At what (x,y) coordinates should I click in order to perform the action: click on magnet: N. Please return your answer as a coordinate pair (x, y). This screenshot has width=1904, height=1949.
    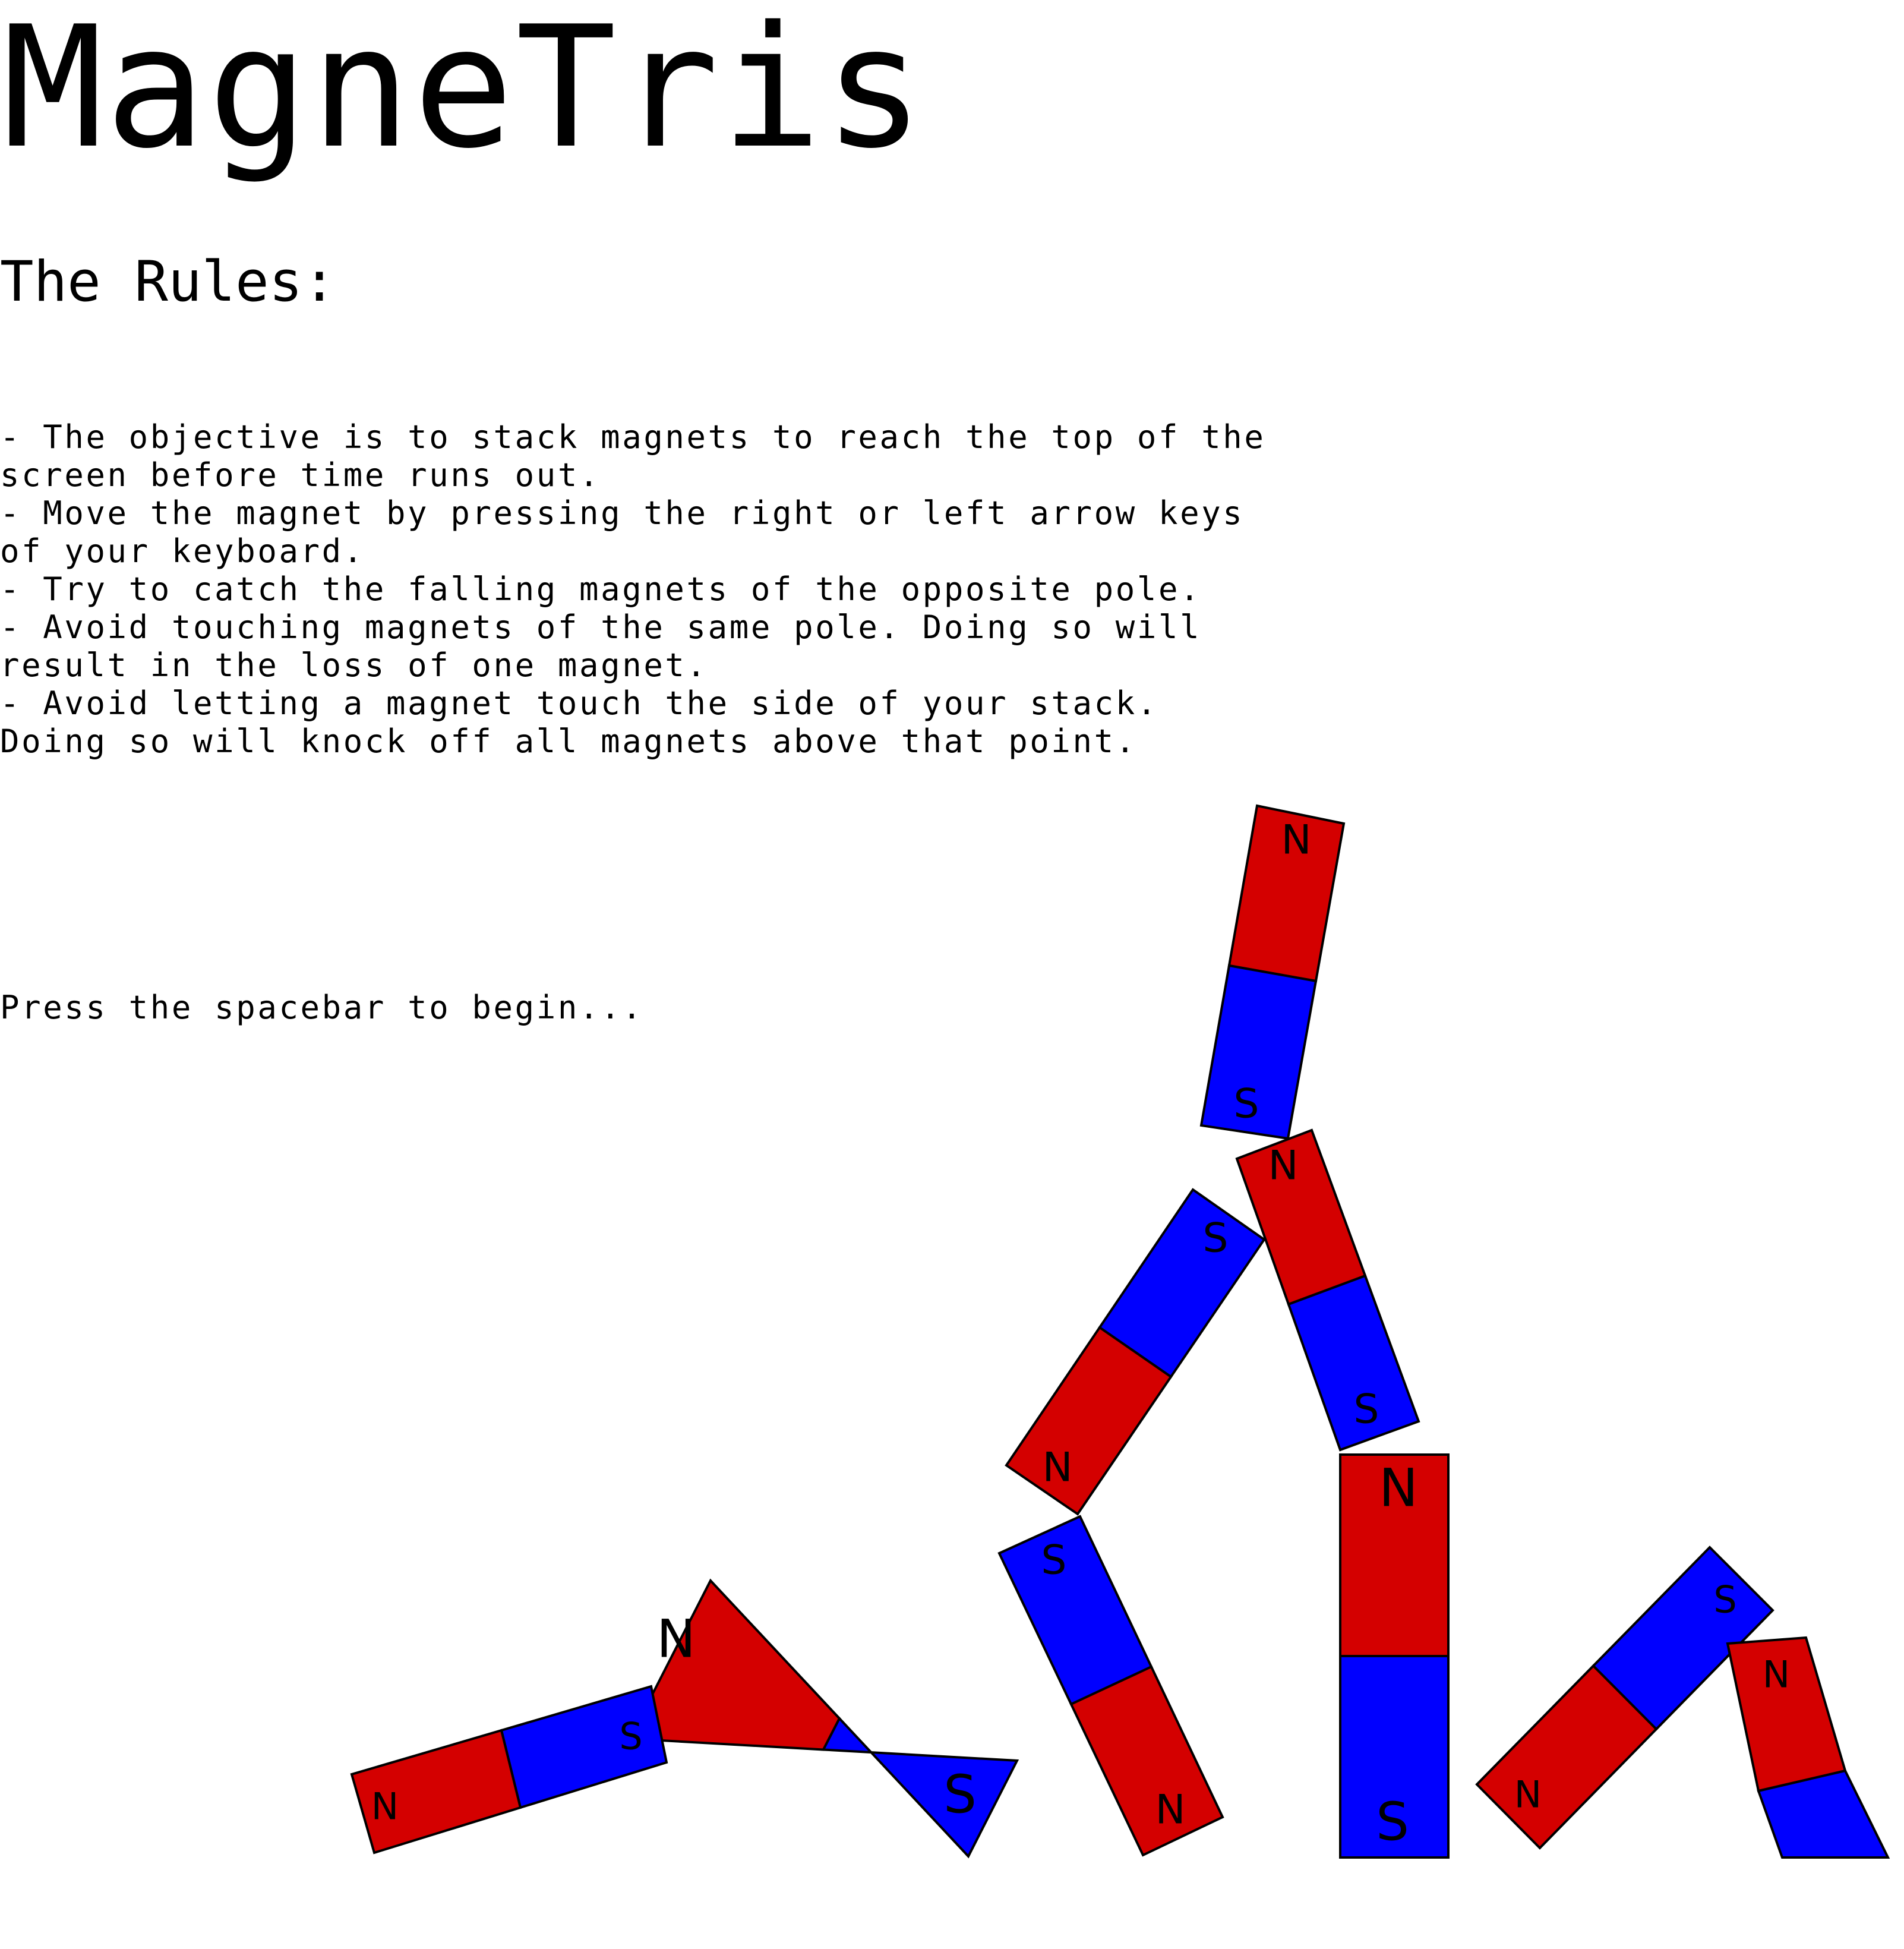
    Looking at the image, I should click on (1808, 1747).